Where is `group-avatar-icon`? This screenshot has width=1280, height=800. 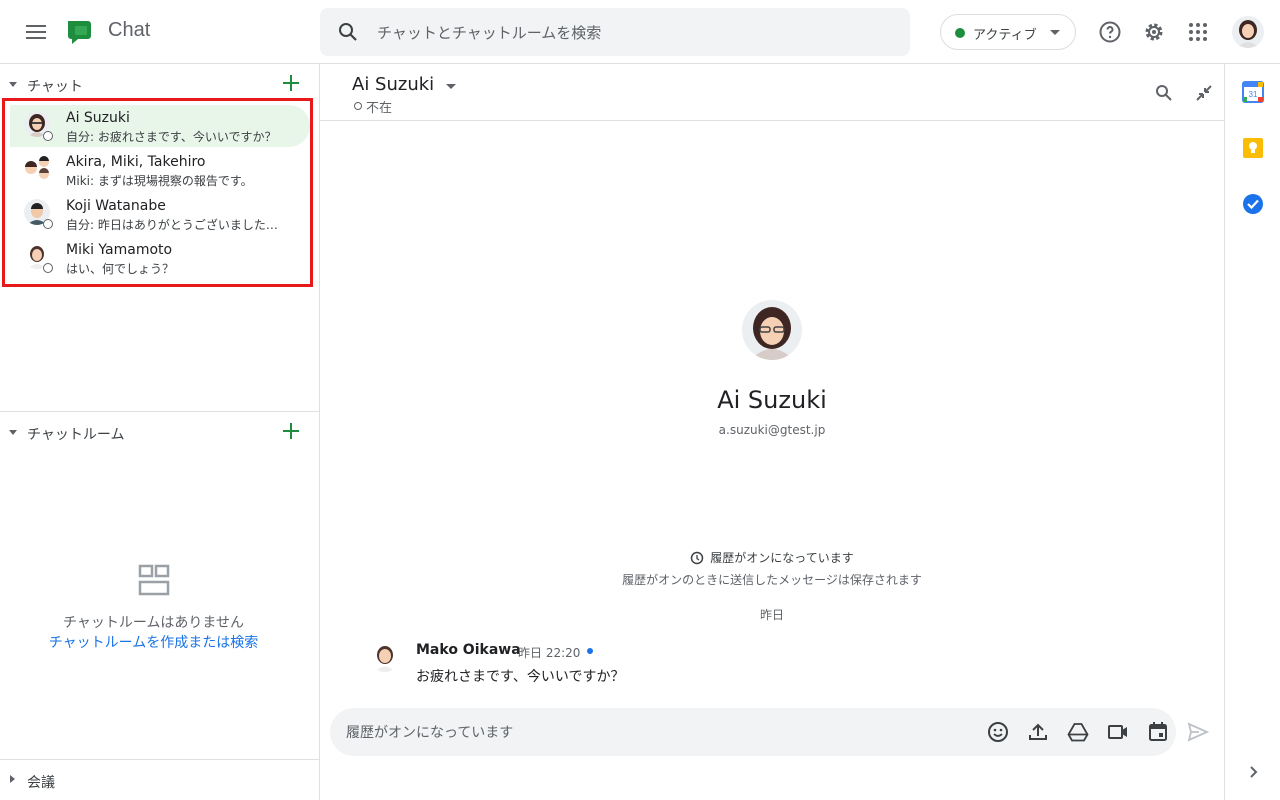 group-avatar-icon is located at coordinates (37, 168).